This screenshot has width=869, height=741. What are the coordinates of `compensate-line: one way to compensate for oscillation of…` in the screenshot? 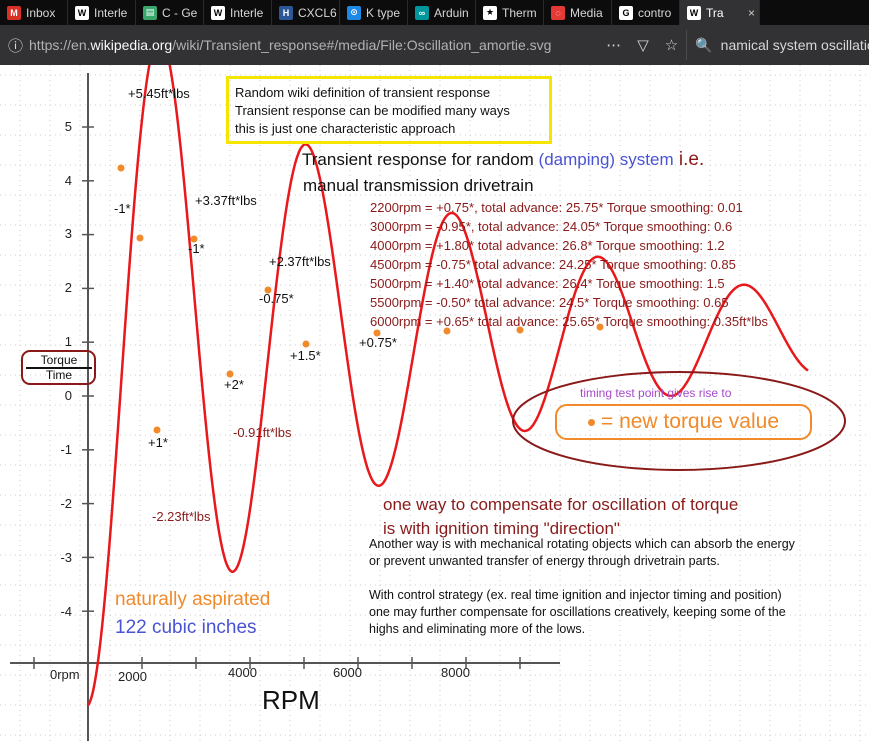 It's located at (561, 504).